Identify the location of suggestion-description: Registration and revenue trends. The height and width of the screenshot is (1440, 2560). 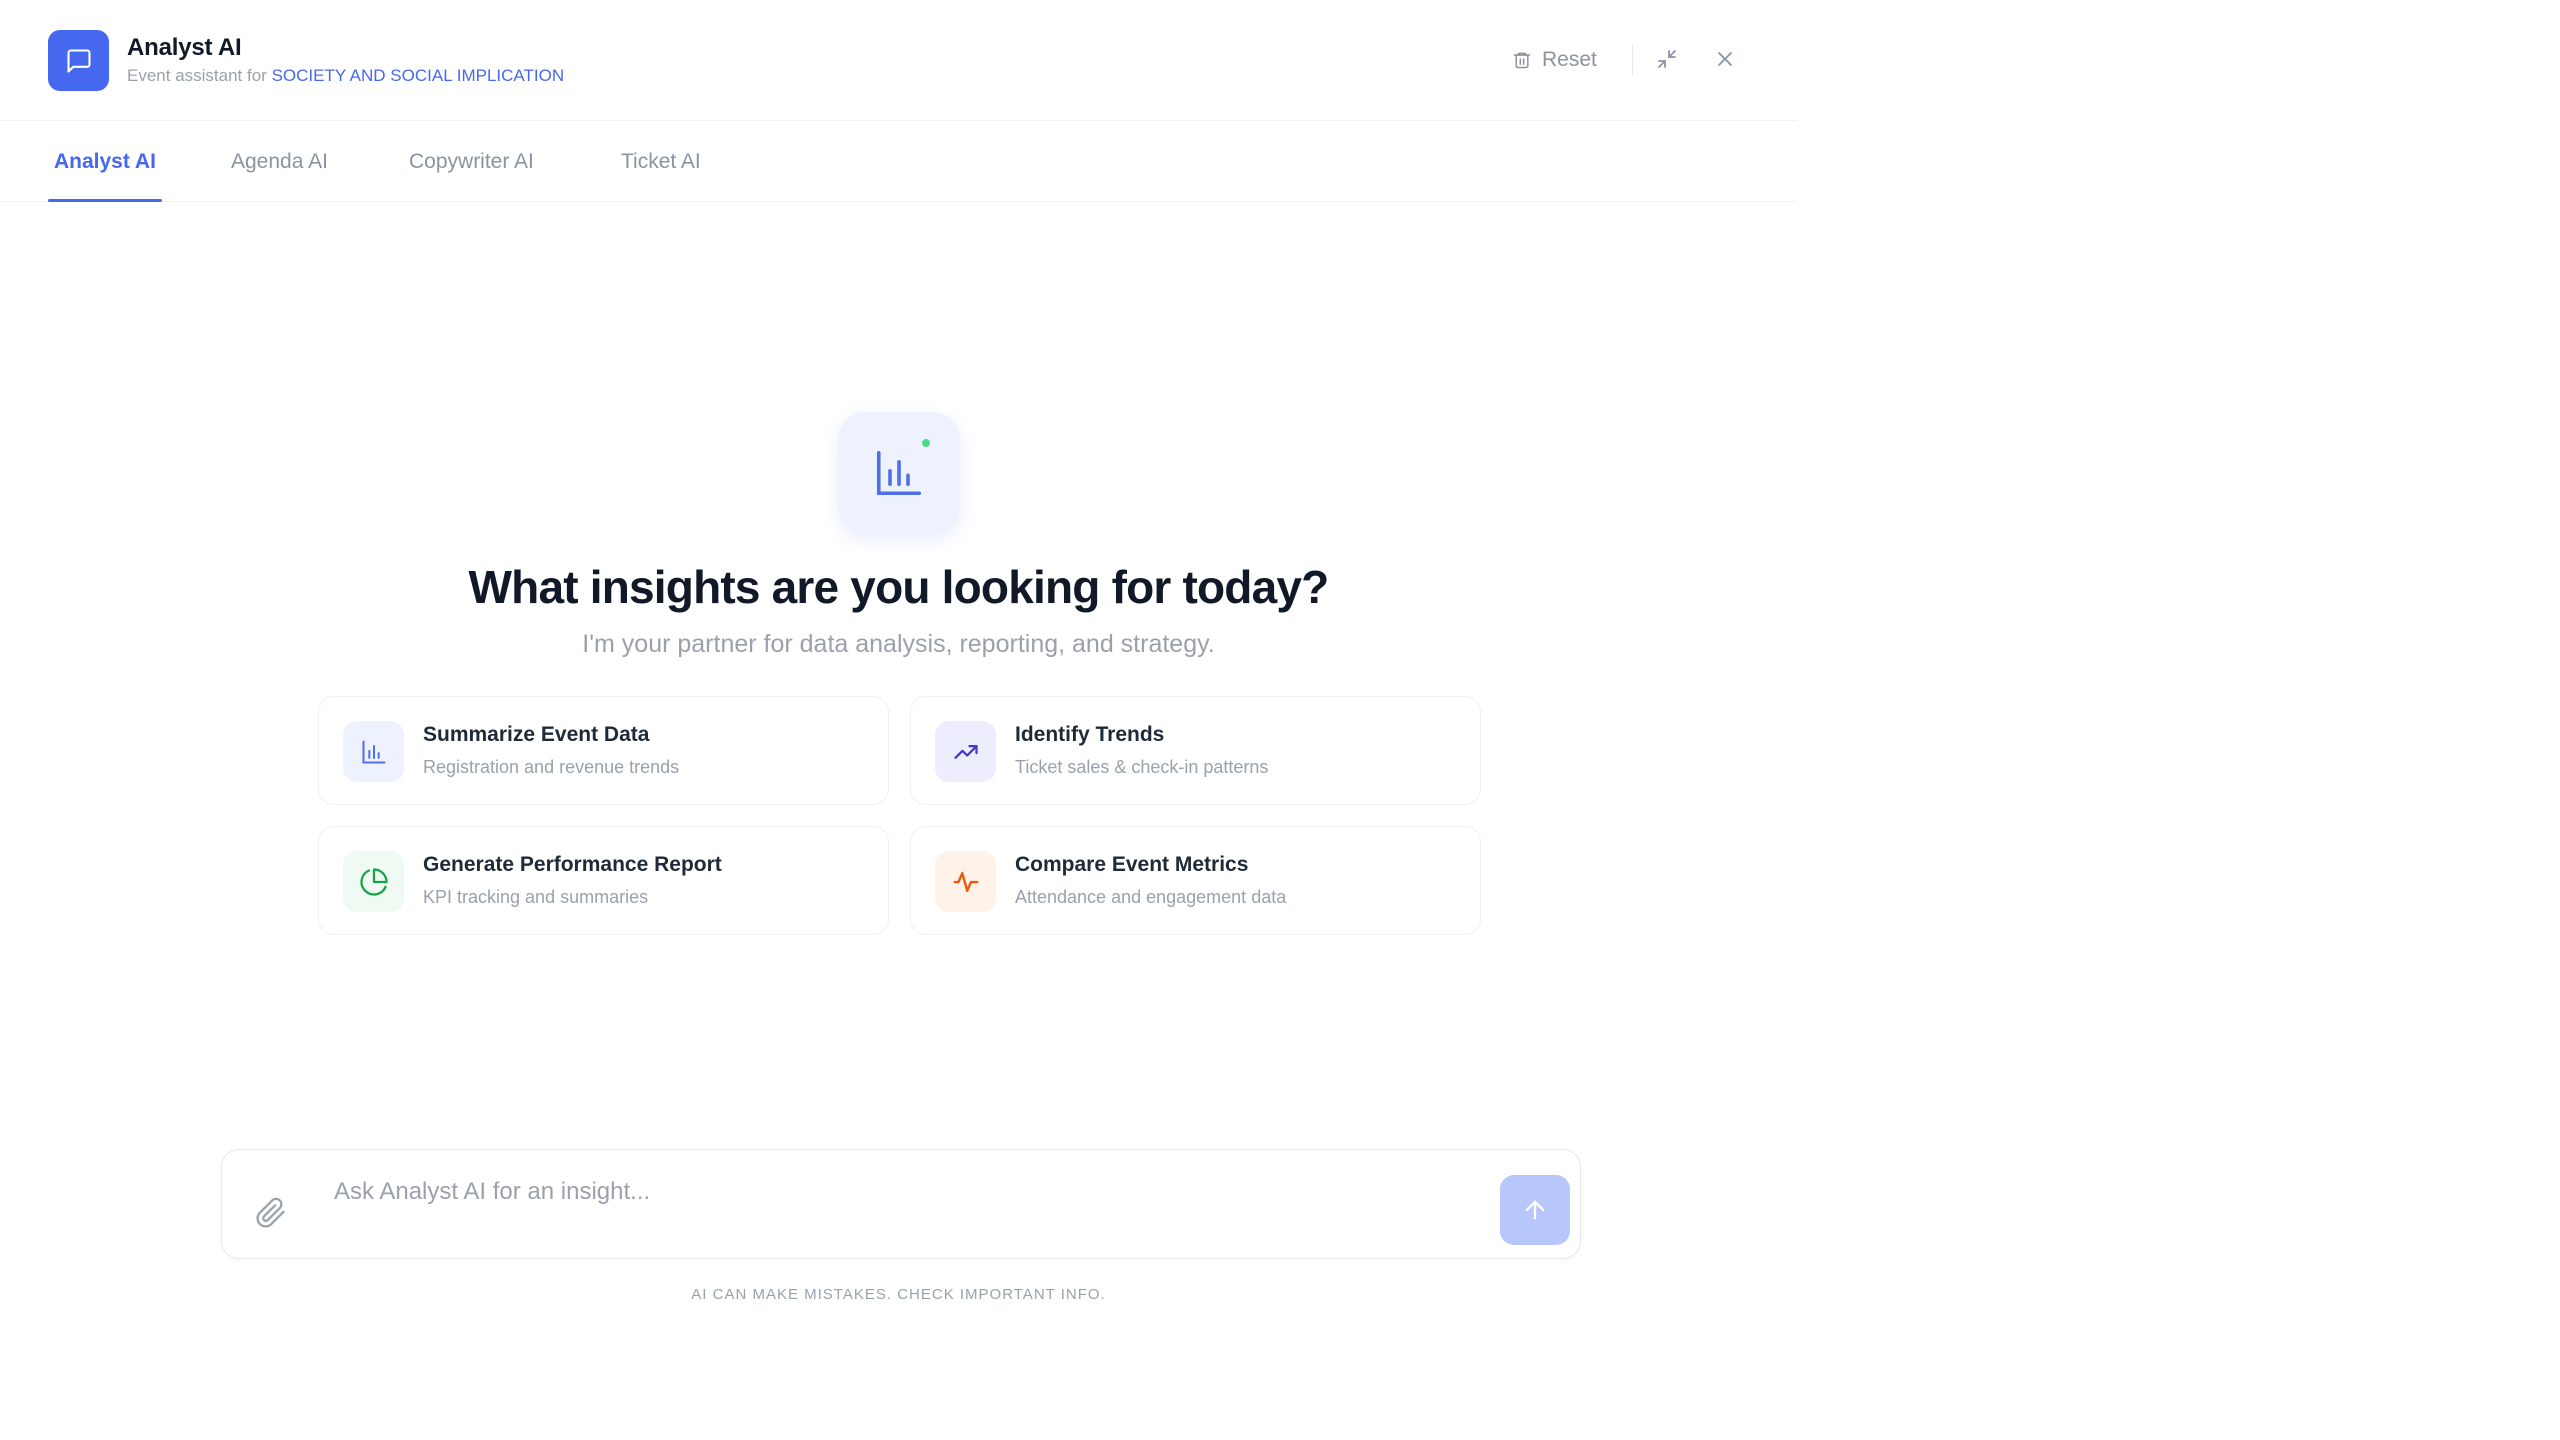
(551, 767).